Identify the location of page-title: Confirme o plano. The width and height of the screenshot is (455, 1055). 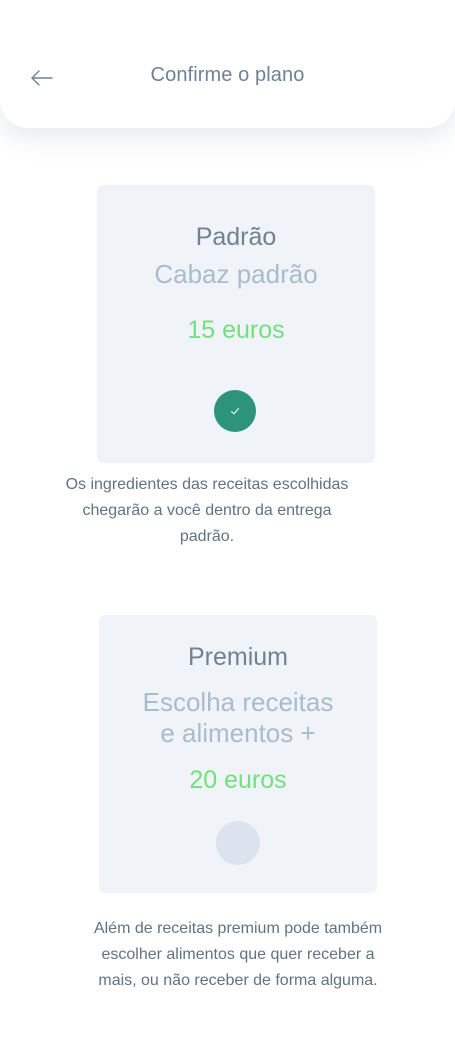
(227, 75).